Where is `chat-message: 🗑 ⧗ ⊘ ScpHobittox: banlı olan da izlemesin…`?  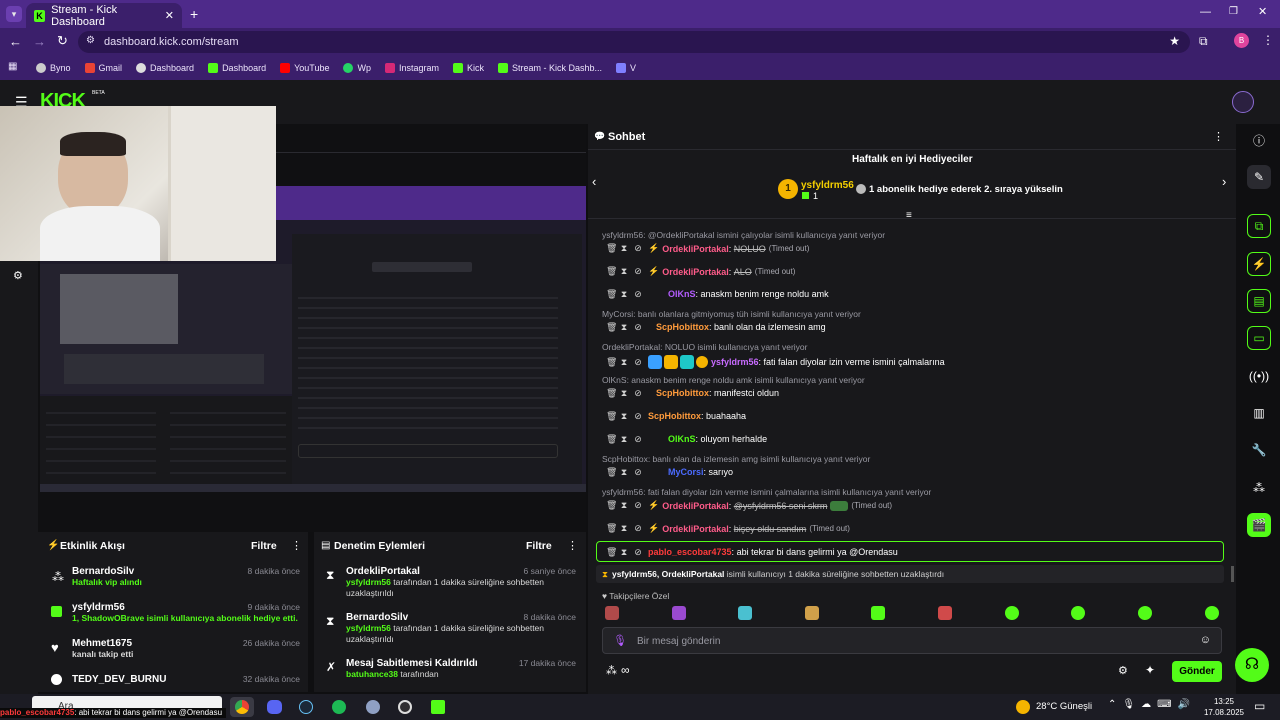 chat-message: 🗑 ⧗ ⊘ ScpHobittox: banlı olan da izlemesin… is located at coordinates (716, 327).